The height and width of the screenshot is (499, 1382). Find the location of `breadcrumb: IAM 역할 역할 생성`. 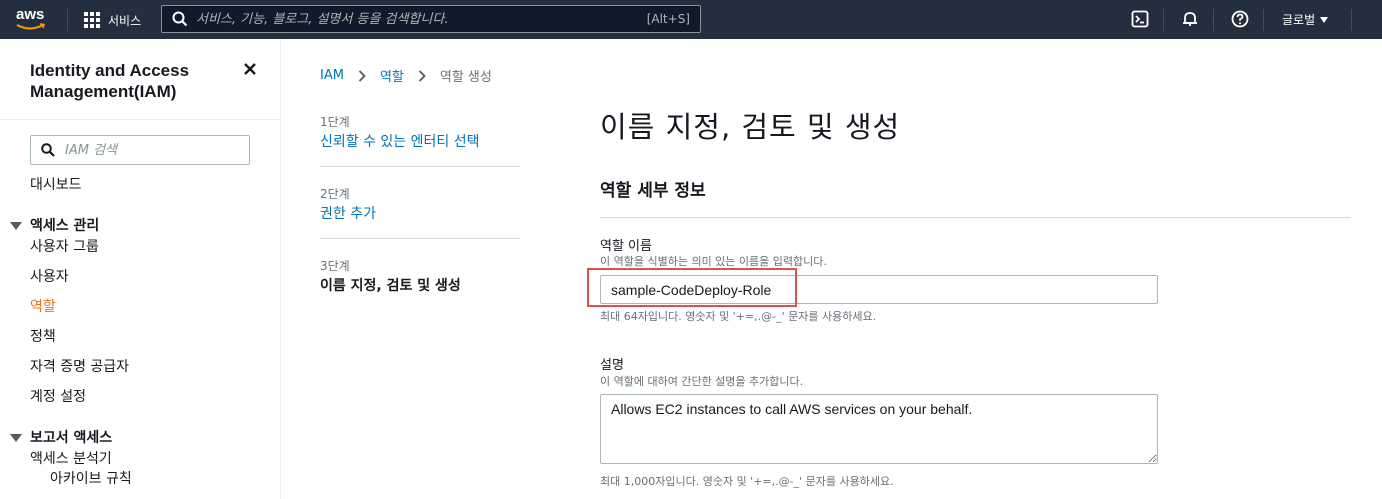

breadcrumb: IAM 역할 역할 생성 is located at coordinates (406, 75).